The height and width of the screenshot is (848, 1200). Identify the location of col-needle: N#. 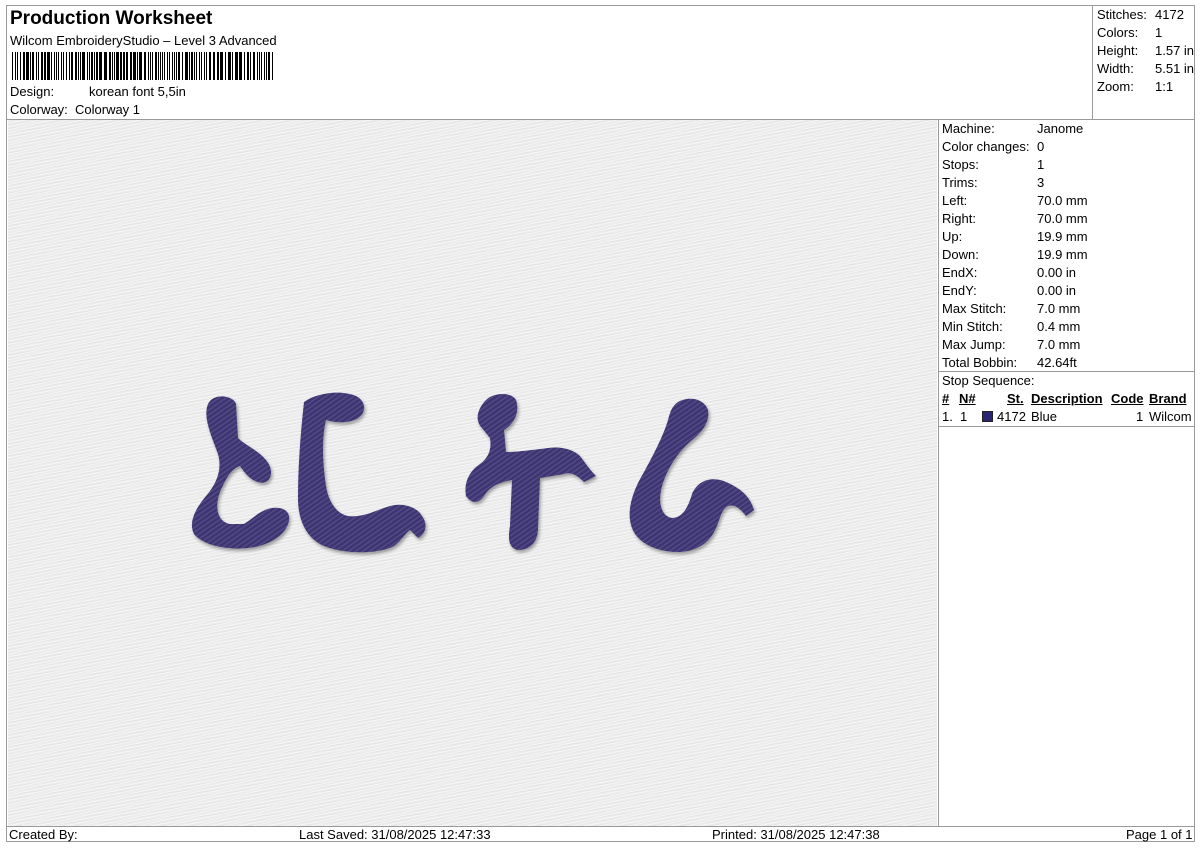
(967, 398).